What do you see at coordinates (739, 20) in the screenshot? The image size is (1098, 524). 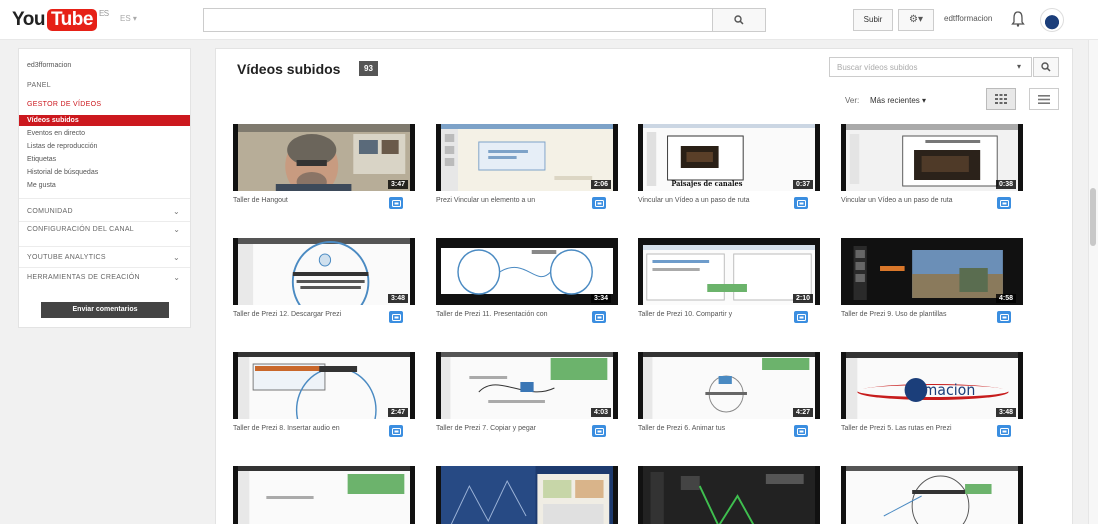 I see `search-button` at bounding box center [739, 20].